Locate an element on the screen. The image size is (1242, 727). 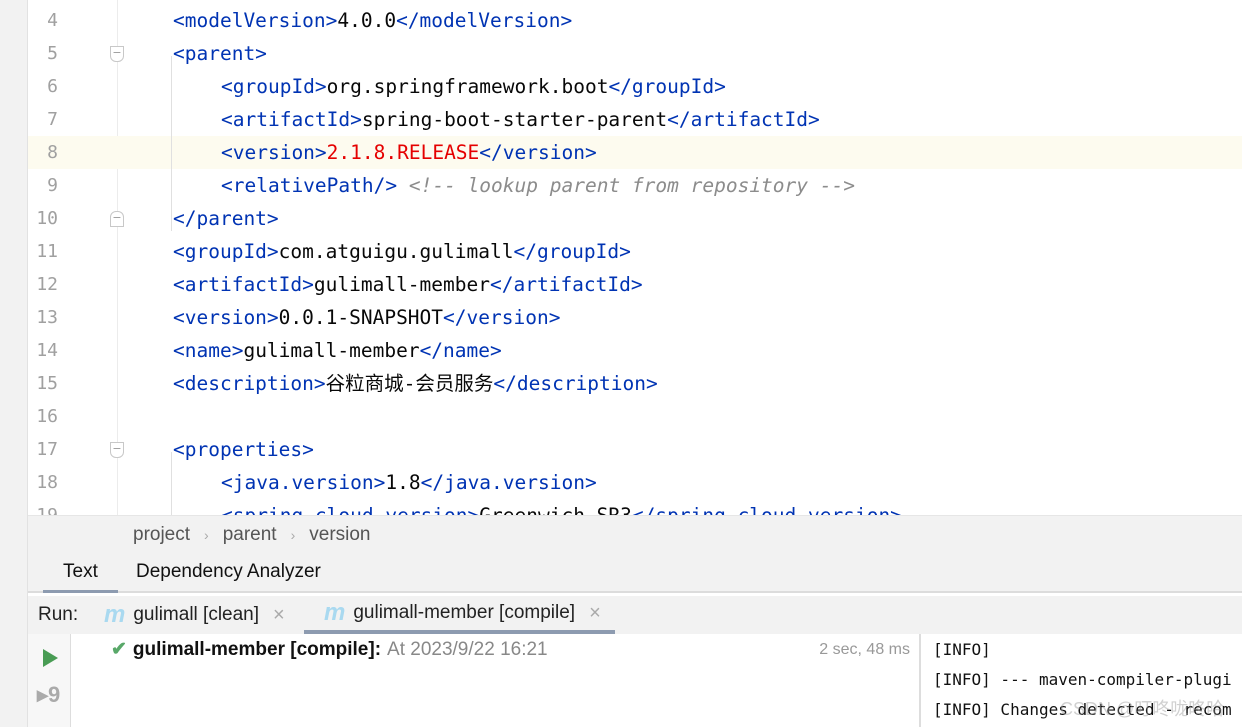
run-tab-label: gulimall-member [compile] is located at coordinates (464, 612).